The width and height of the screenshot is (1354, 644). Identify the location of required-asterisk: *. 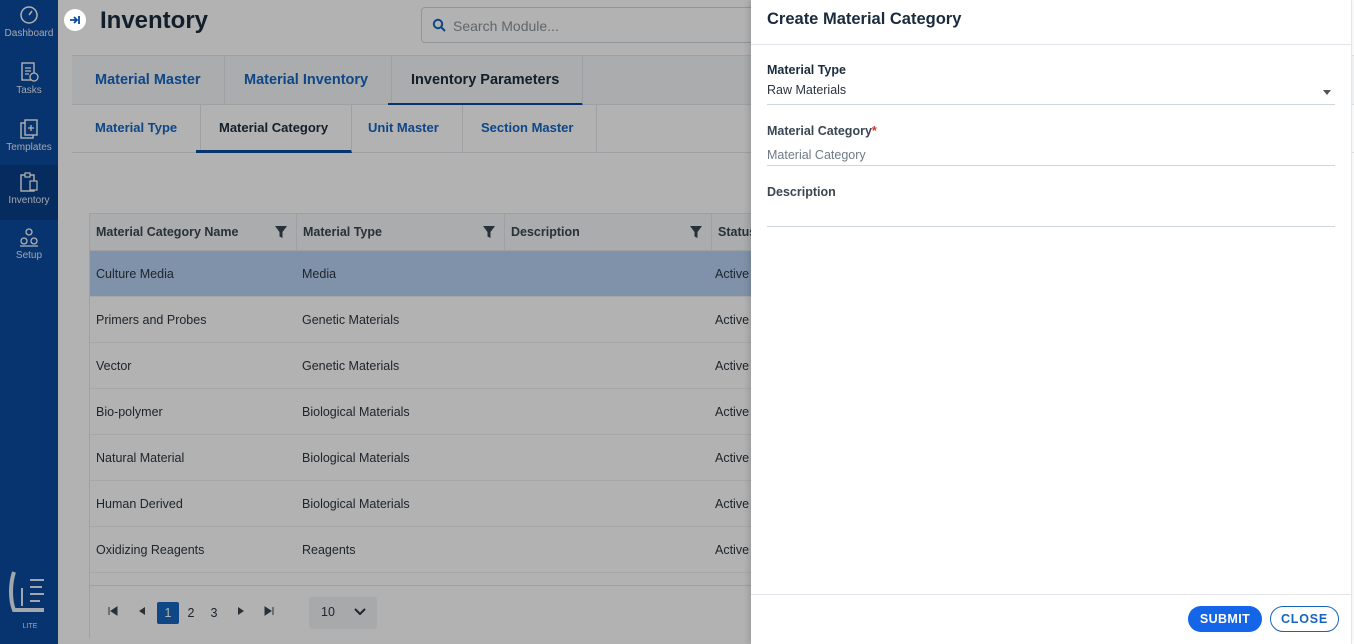
(874, 131).